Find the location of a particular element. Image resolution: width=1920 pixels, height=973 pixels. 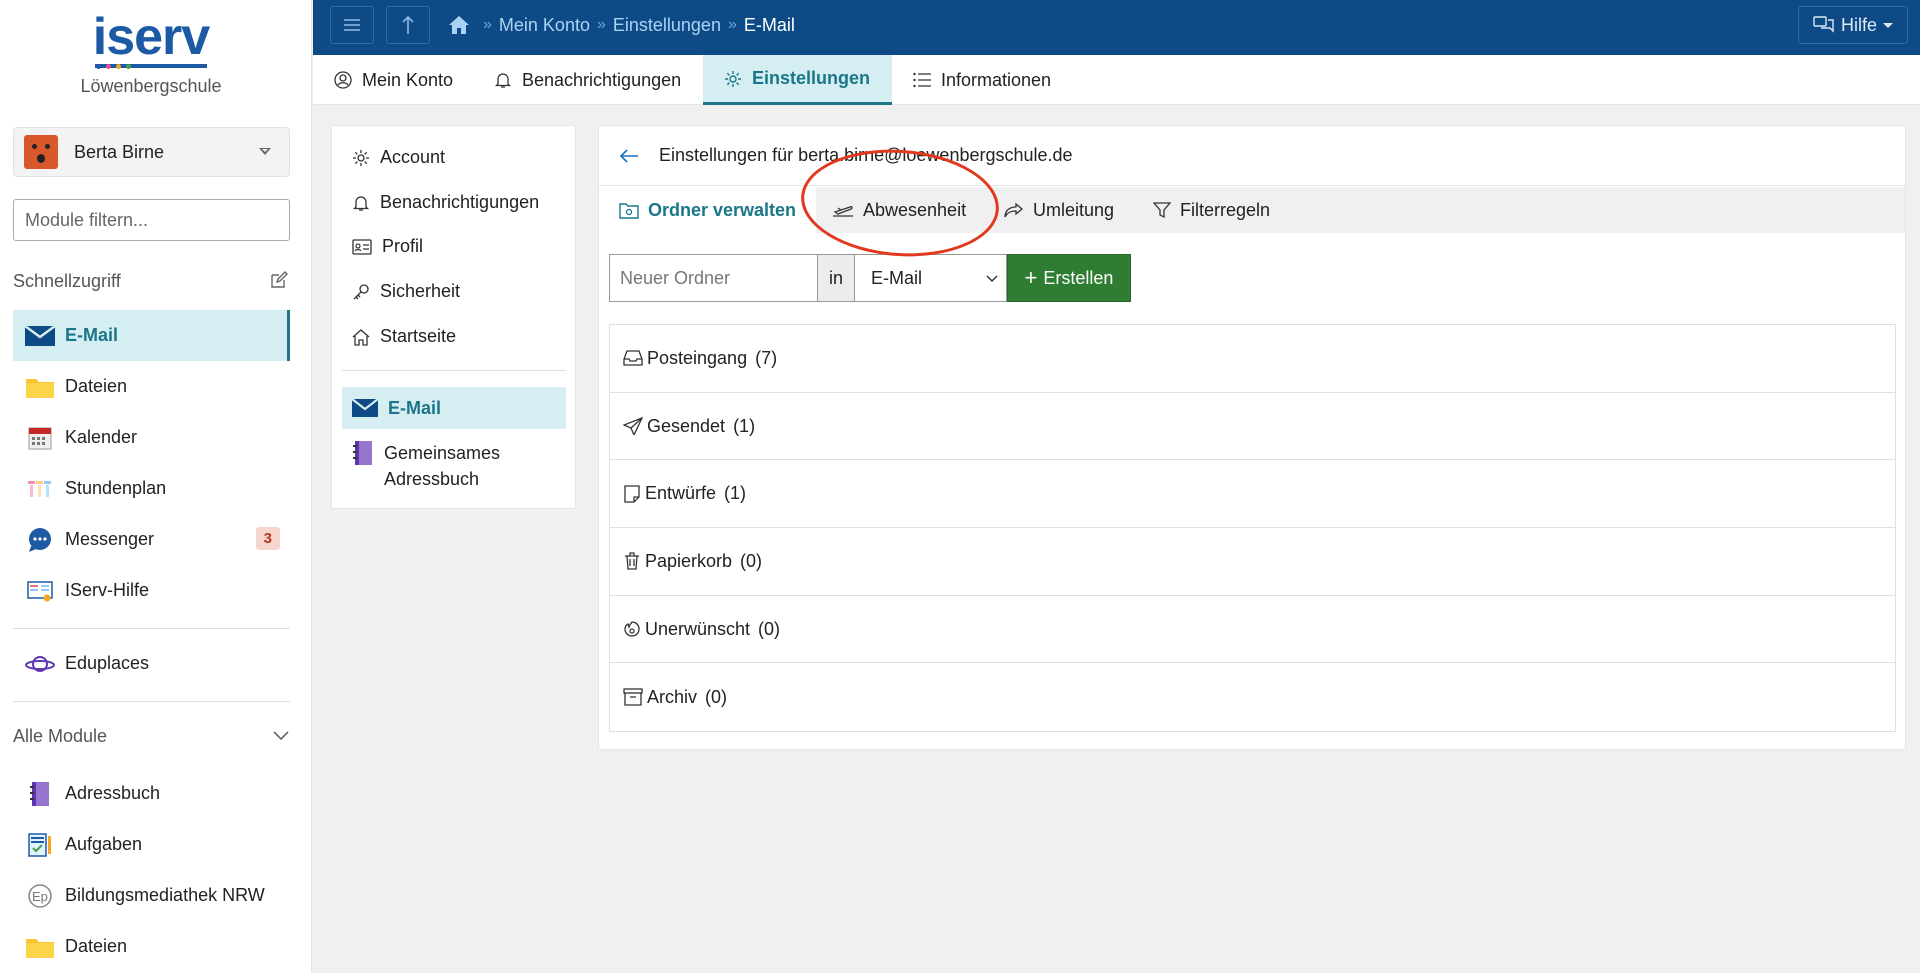

settings-item-sicherheit: Sicherheit is located at coordinates (406, 291).